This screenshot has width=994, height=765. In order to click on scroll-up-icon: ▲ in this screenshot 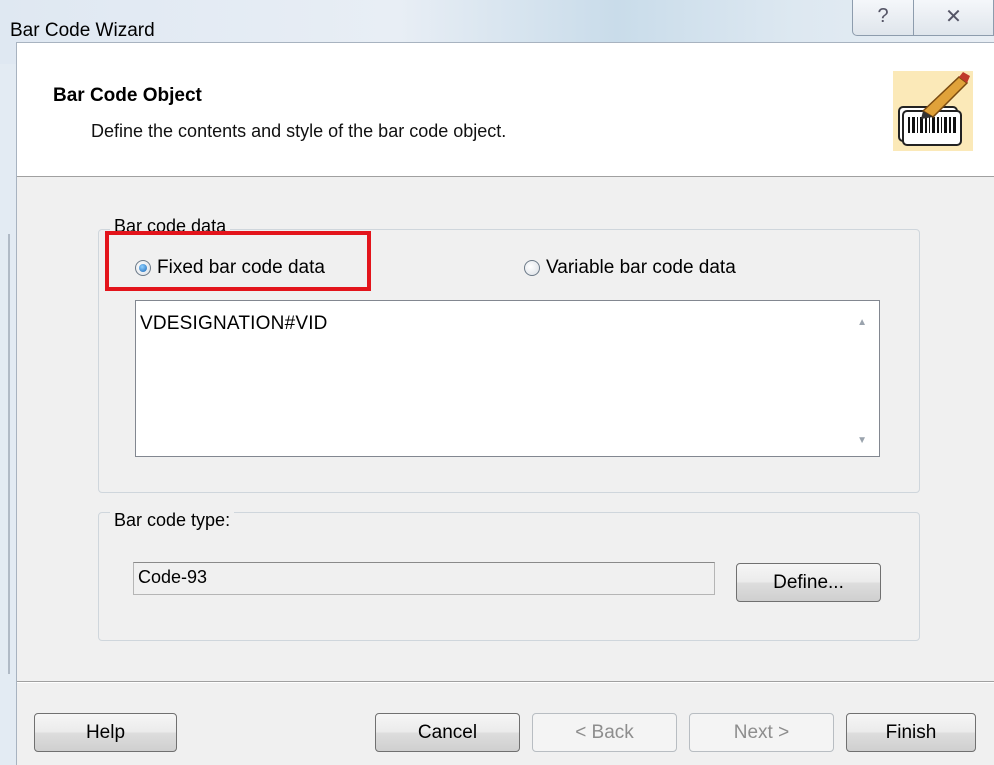, I will do `click(862, 322)`.